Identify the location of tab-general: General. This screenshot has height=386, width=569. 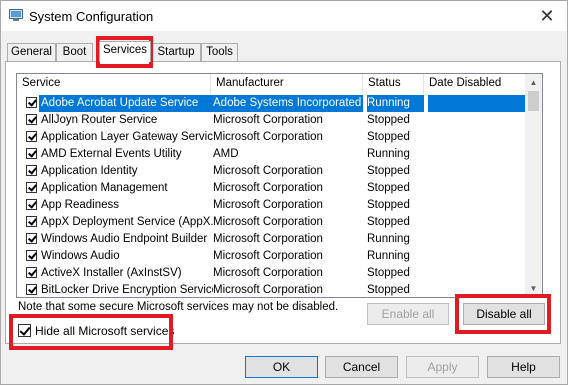
(31, 52).